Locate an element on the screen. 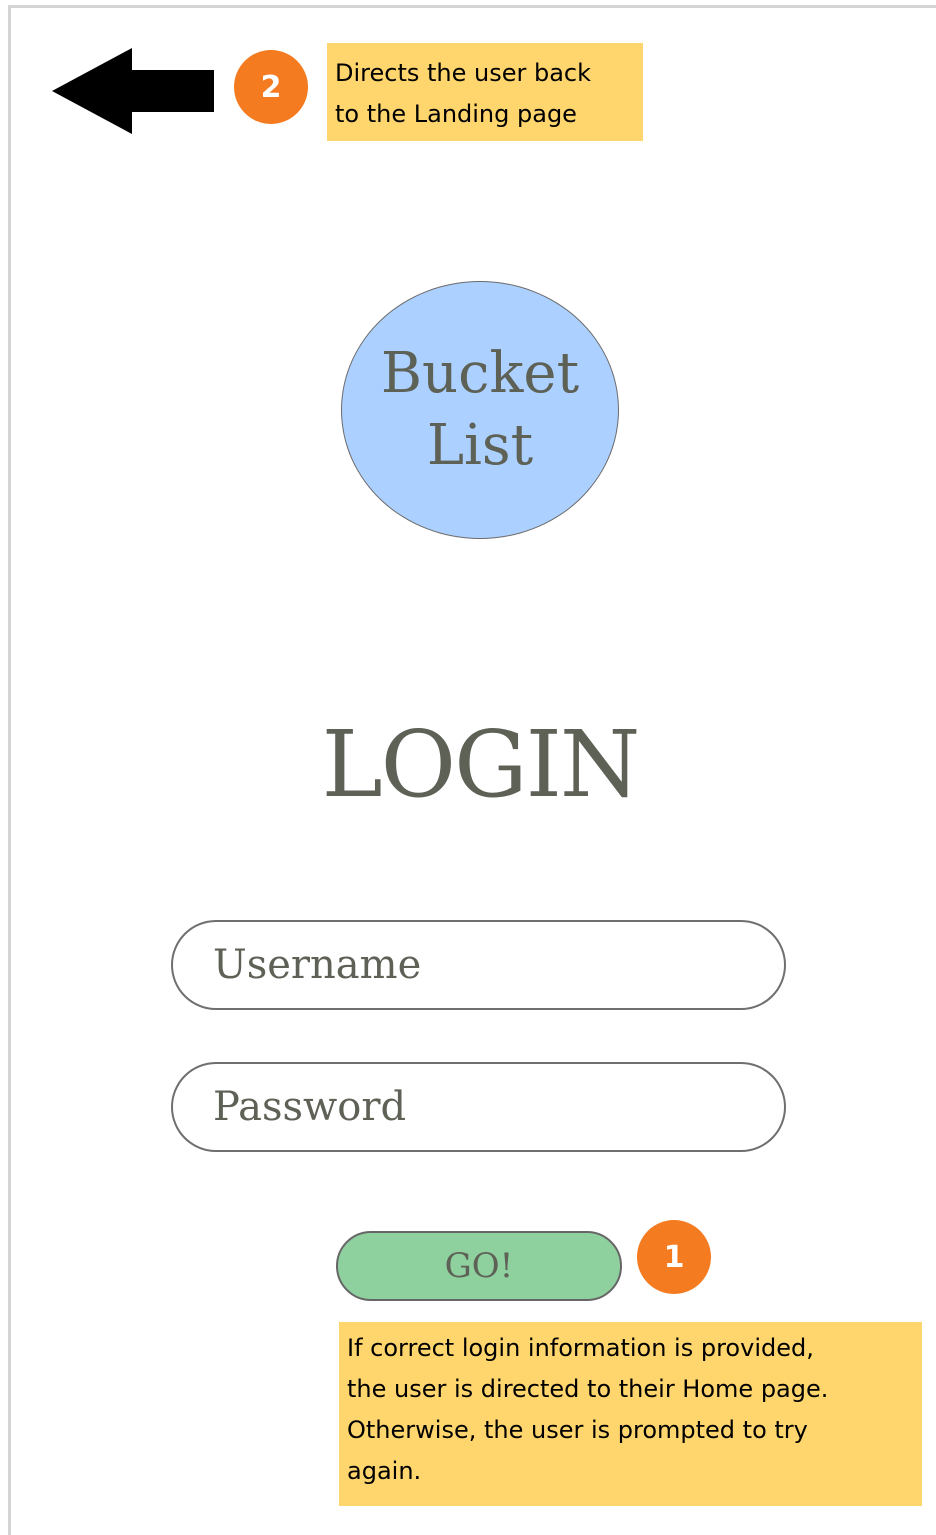 This screenshot has height=1535, width=936. annotation-badge-1: 1 is located at coordinates (674, 1257).